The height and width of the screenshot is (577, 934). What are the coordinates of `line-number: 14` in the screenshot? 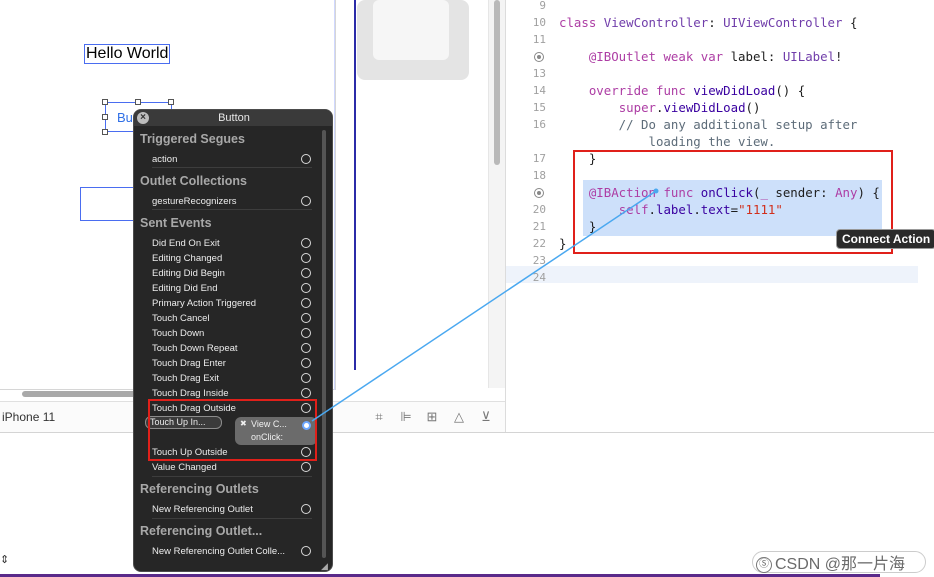 It's located at (539, 90).